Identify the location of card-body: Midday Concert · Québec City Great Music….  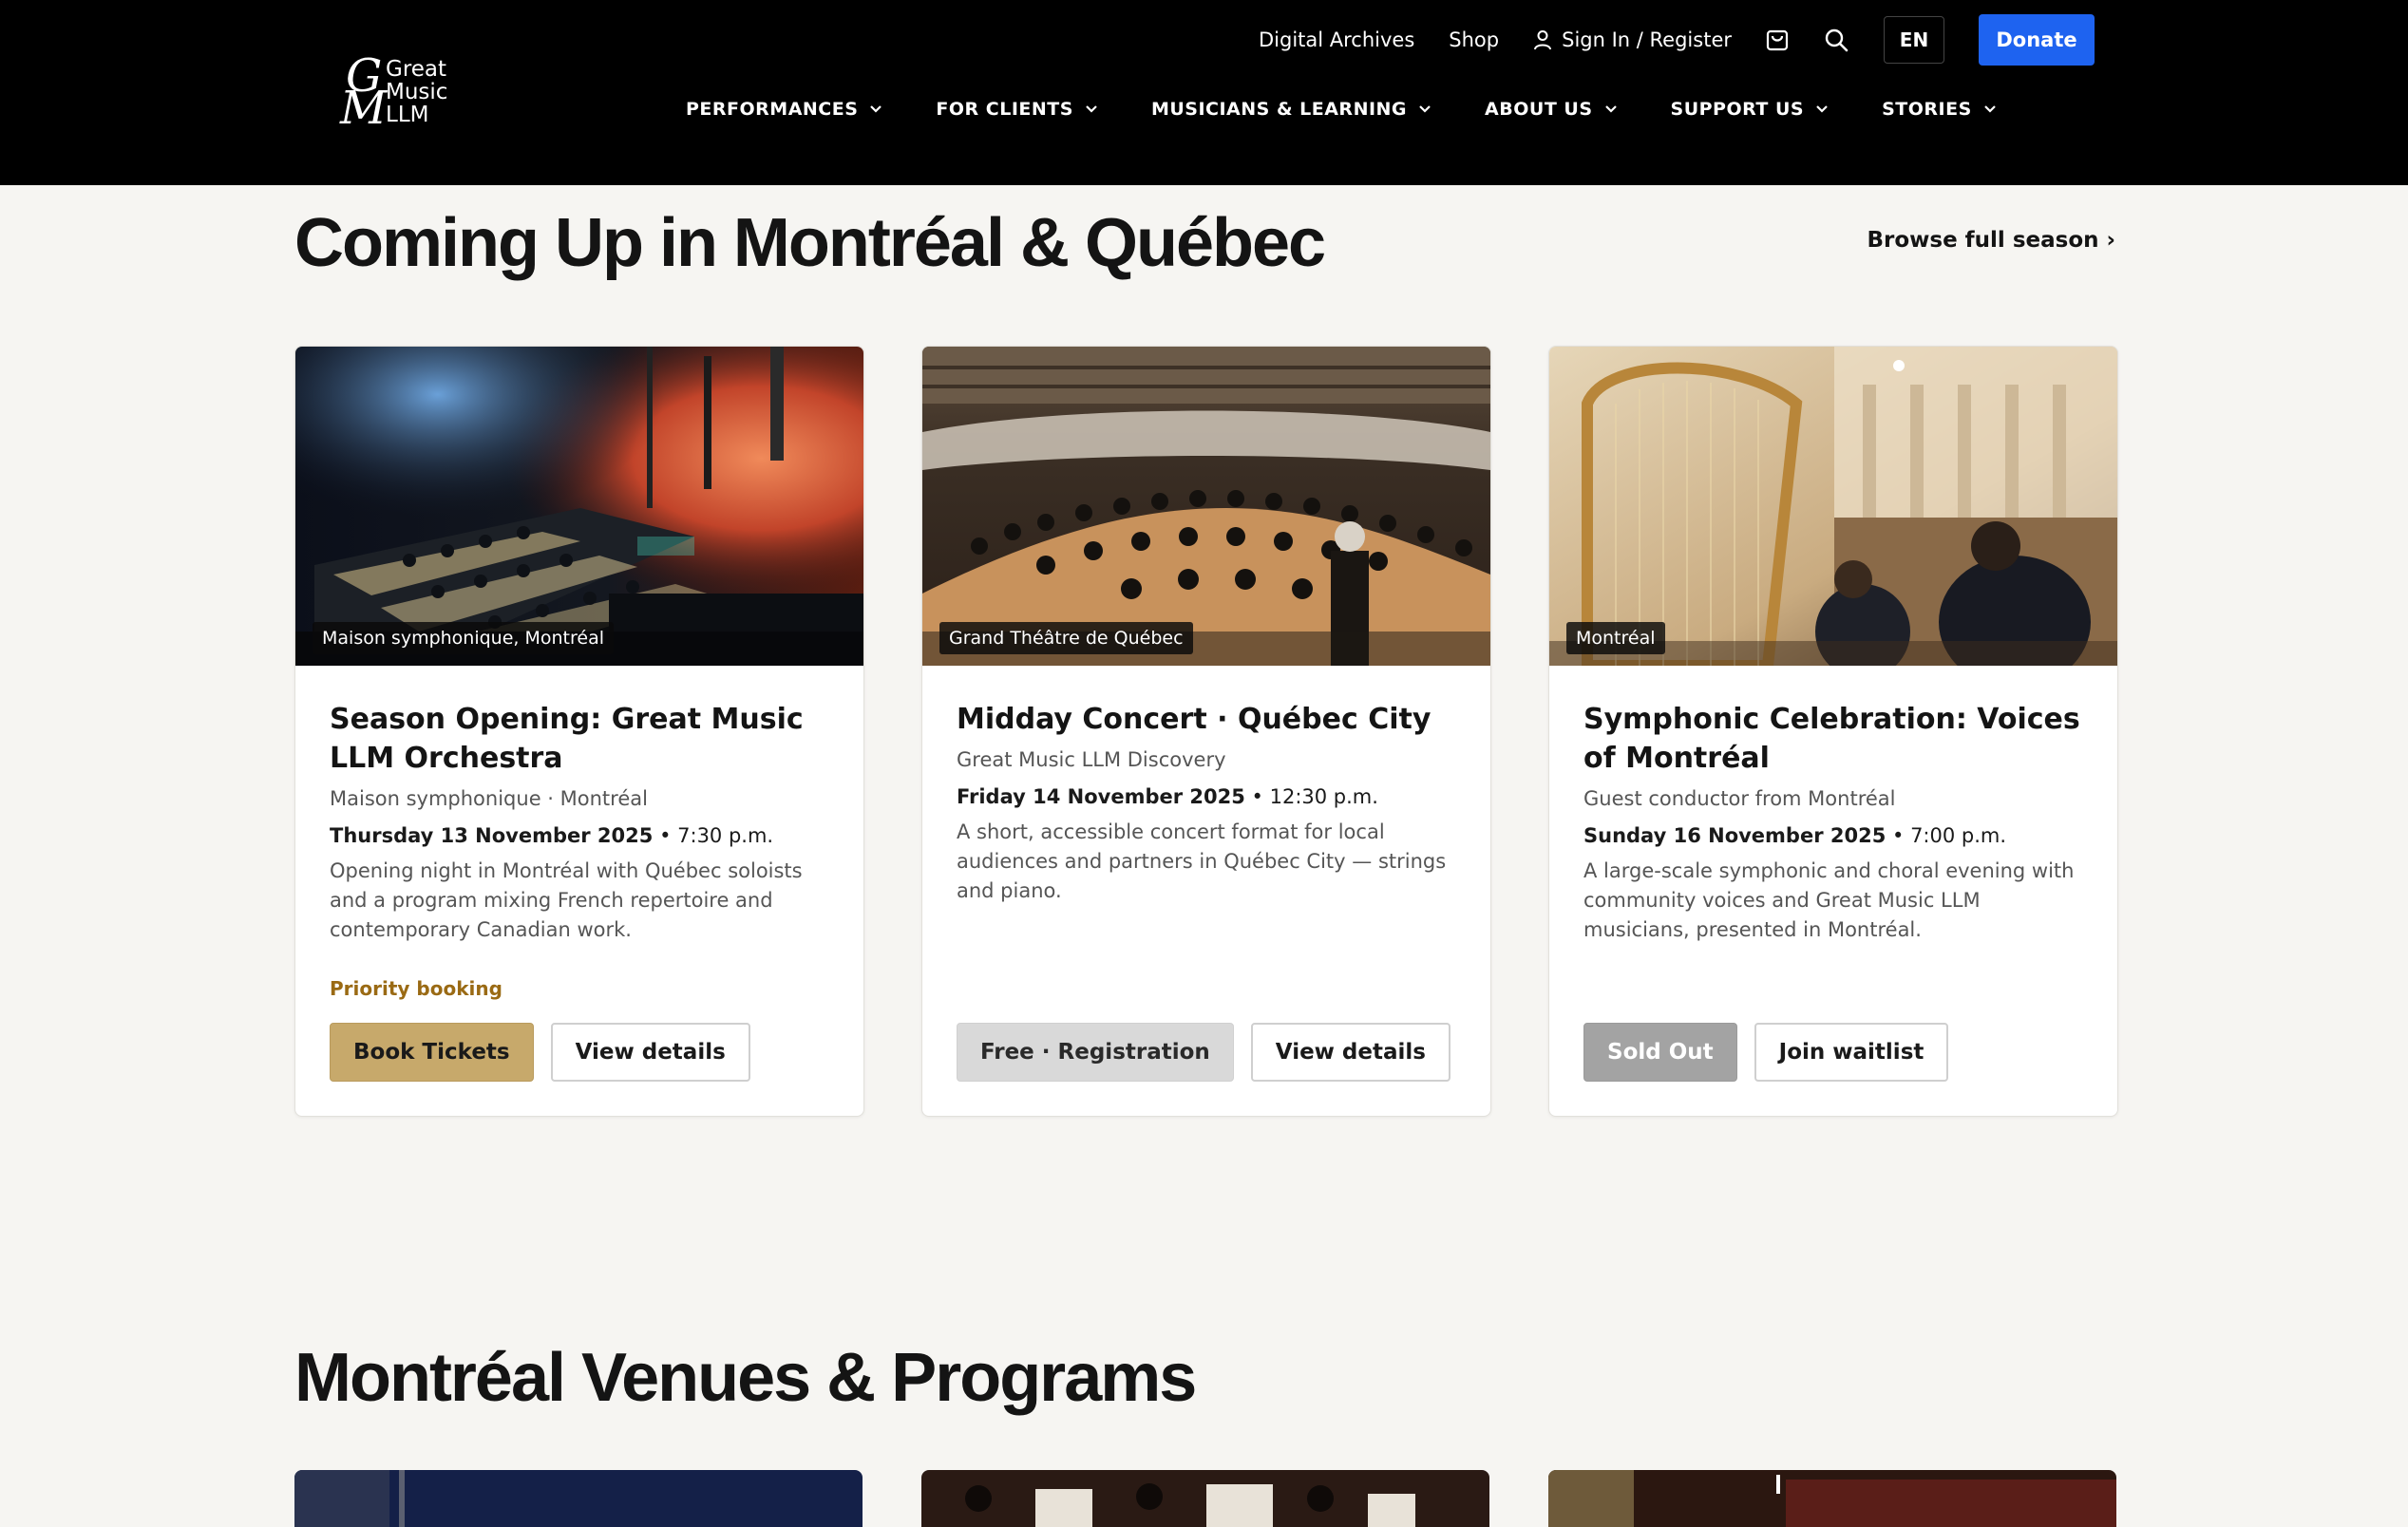
(1208, 803).